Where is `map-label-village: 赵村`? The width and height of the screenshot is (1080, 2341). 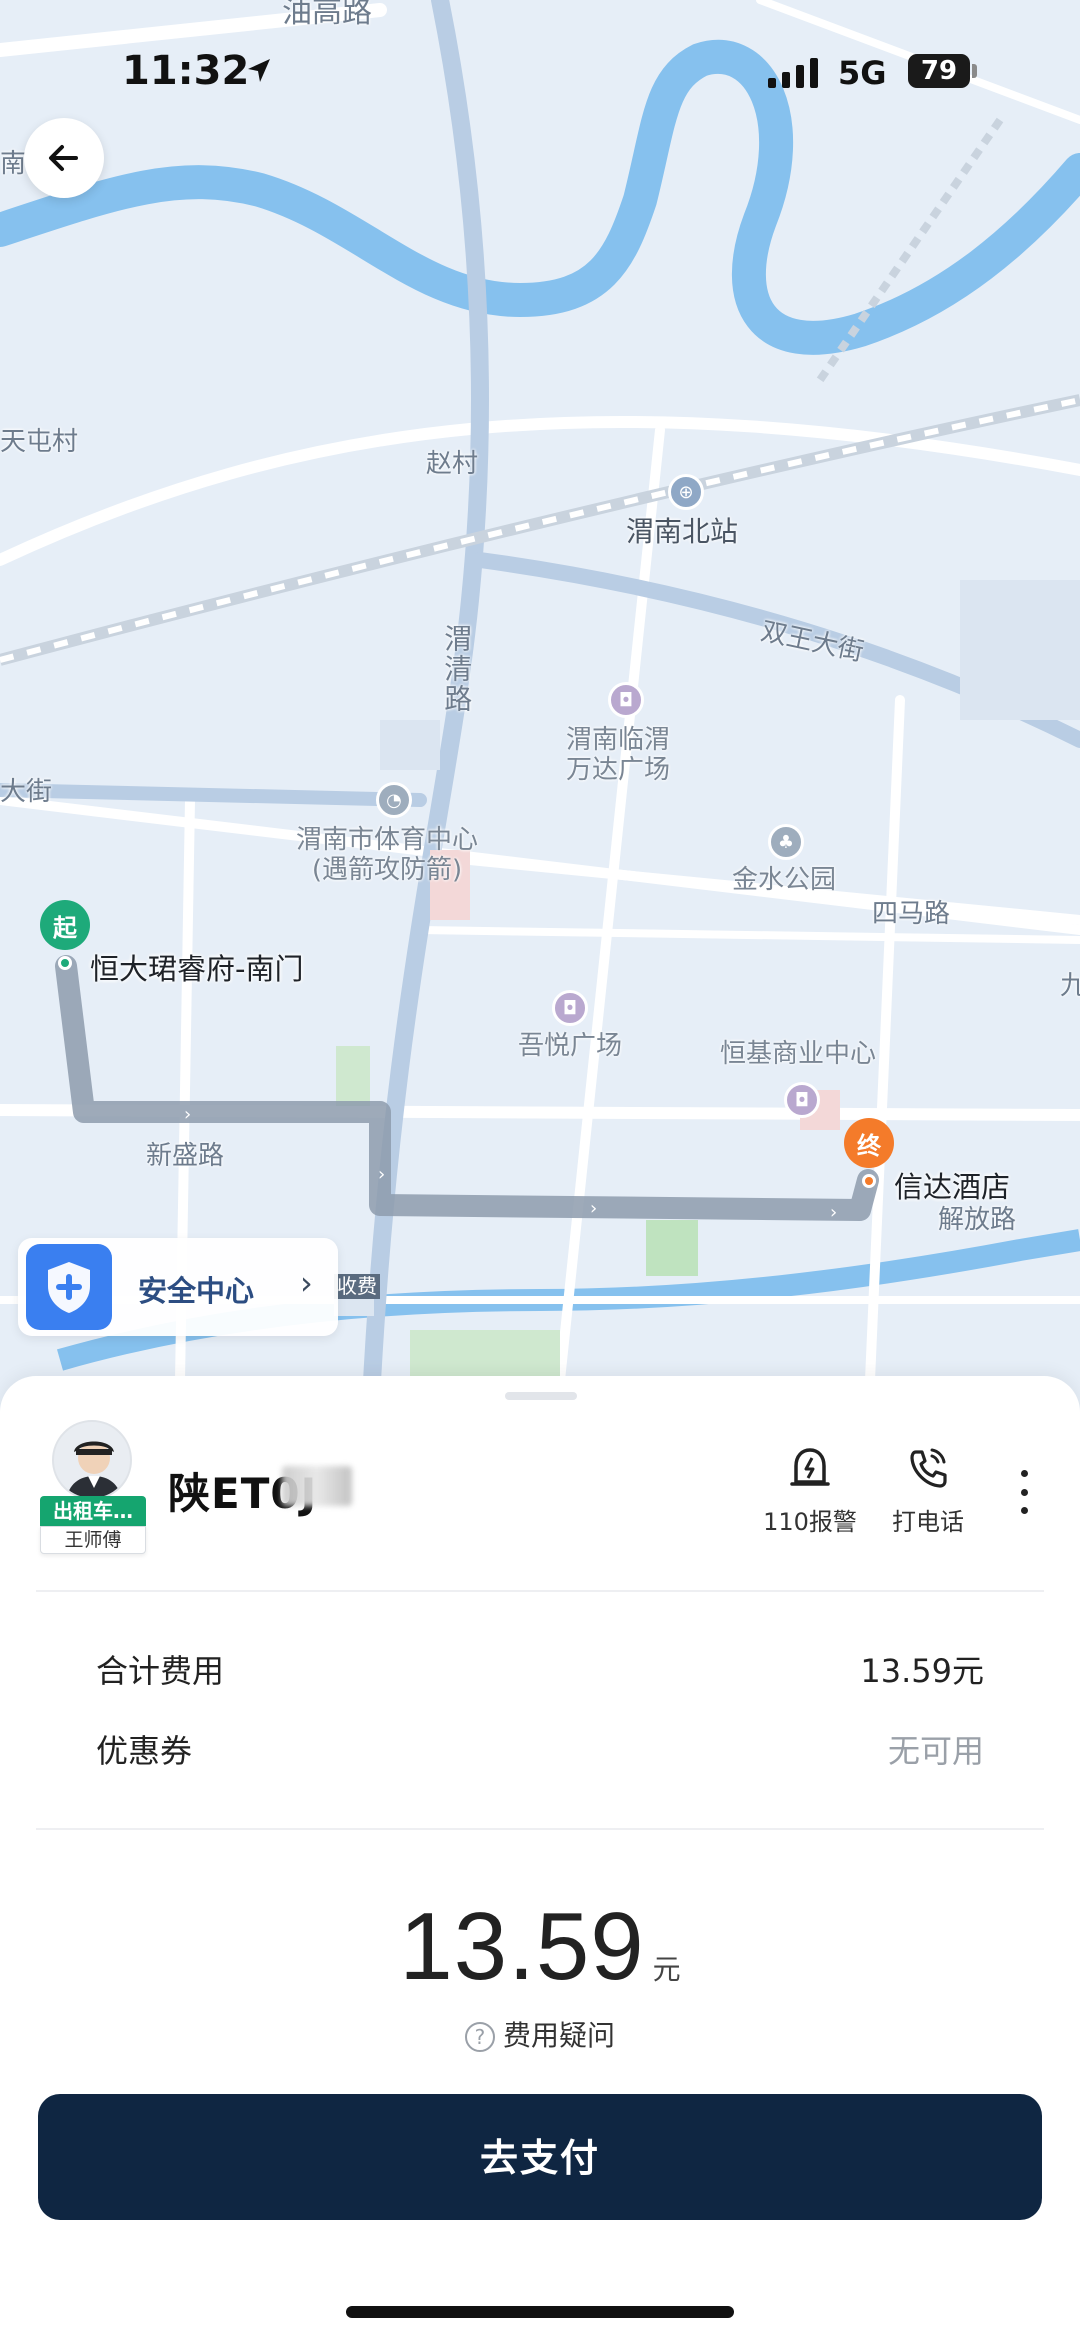
map-label-village: 赵村 is located at coordinates (452, 464).